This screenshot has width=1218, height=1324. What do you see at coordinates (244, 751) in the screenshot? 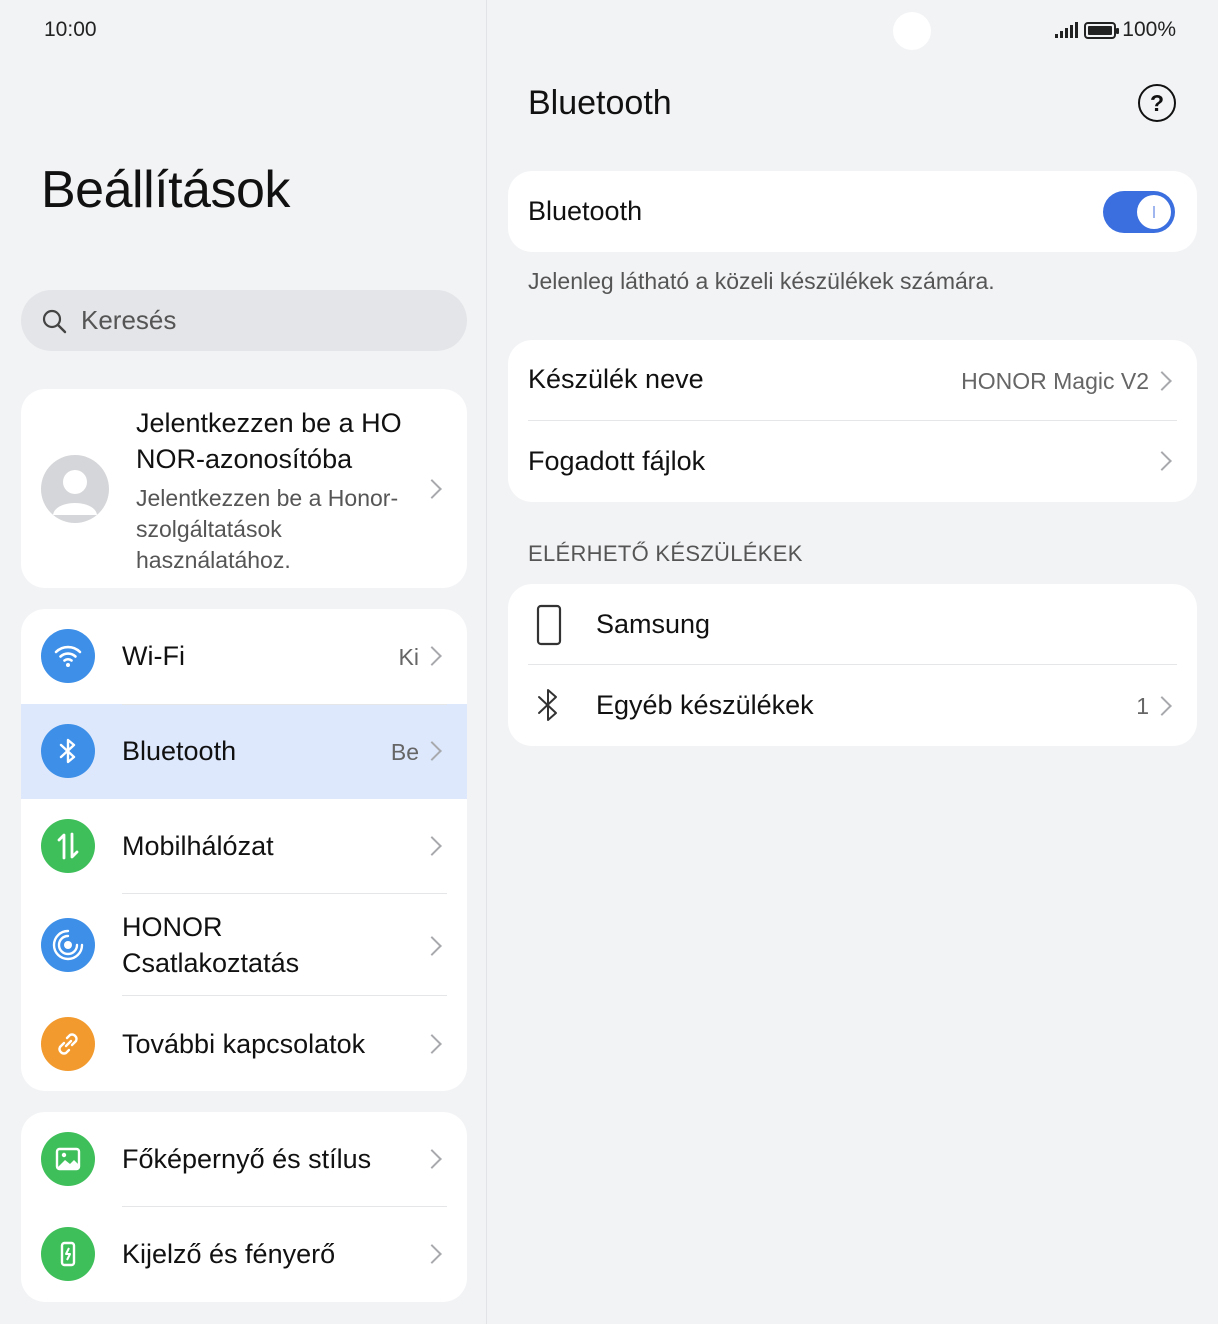
I see `settings-item-bluetooth: Bluetooth Be` at bounding box center [244, 751].